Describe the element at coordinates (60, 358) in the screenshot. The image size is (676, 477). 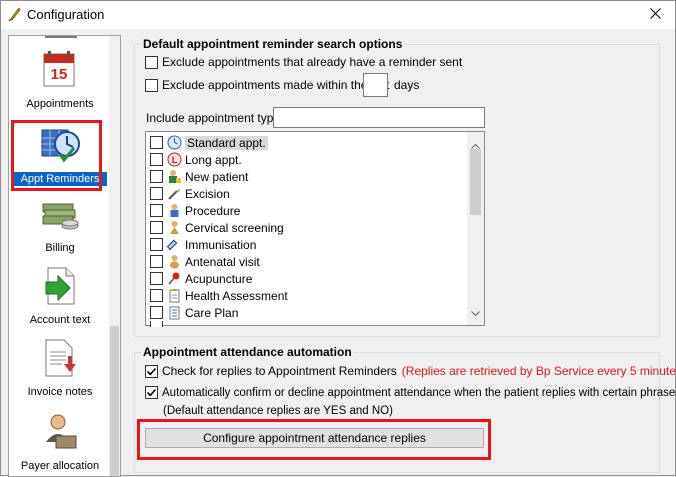
I see `document-list-icon` at that location.